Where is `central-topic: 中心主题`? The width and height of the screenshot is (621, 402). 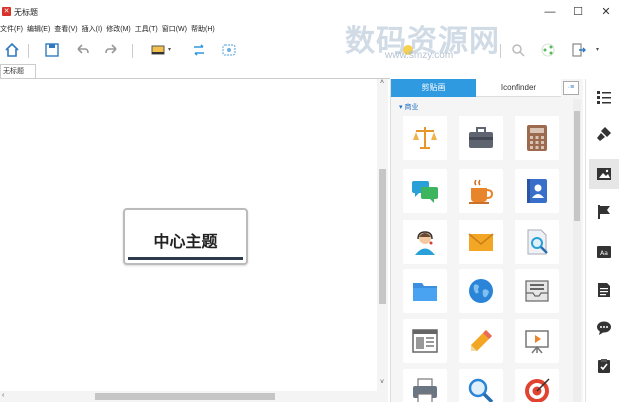 central-topic: 中心主题 is located at coordinates (185, 236).